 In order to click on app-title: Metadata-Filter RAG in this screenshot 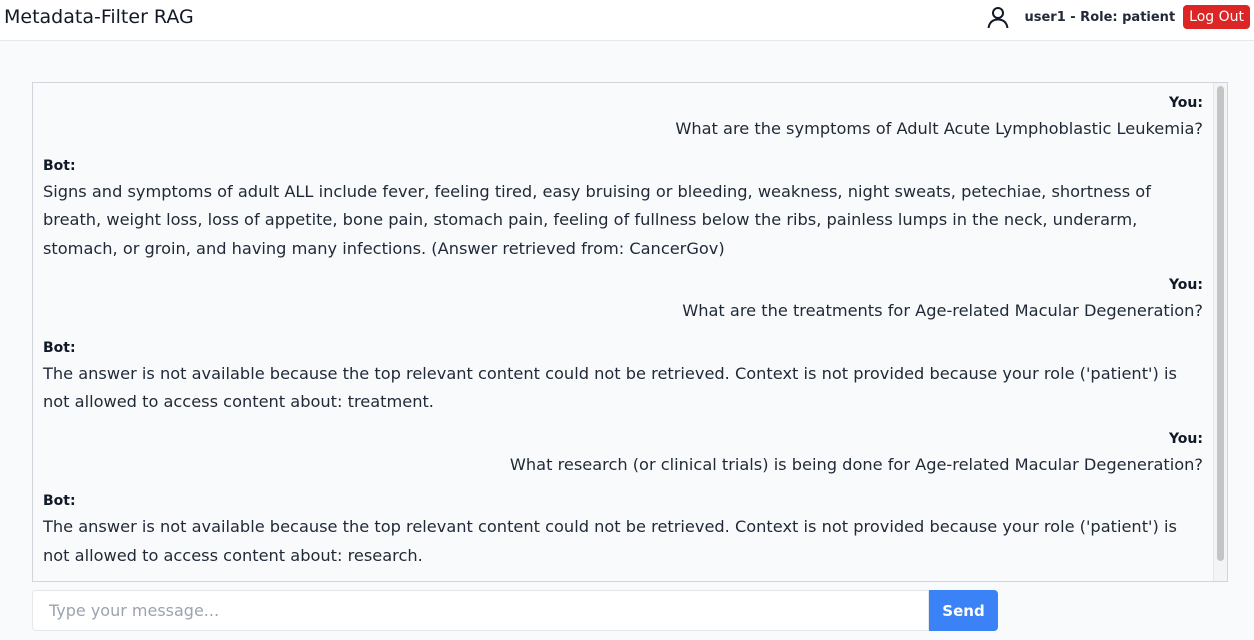, I will do `click(99, 17)`.